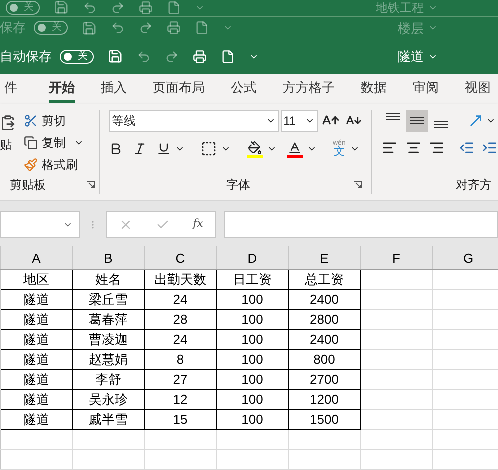 This screenshot has height=470, width=498. What do you see at coordinates (324, 379) in the screenshot?
I see `table-cell-text: 2700` at bounding box center [324, 379].